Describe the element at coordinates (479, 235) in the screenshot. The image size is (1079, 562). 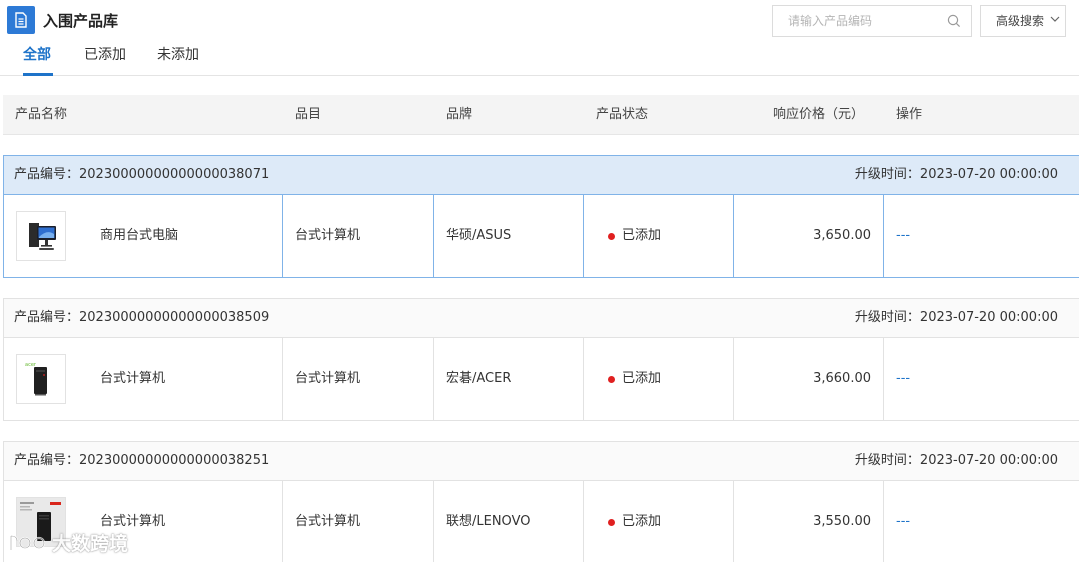
I see `product-brand: 华硕/ASUS` at that location.